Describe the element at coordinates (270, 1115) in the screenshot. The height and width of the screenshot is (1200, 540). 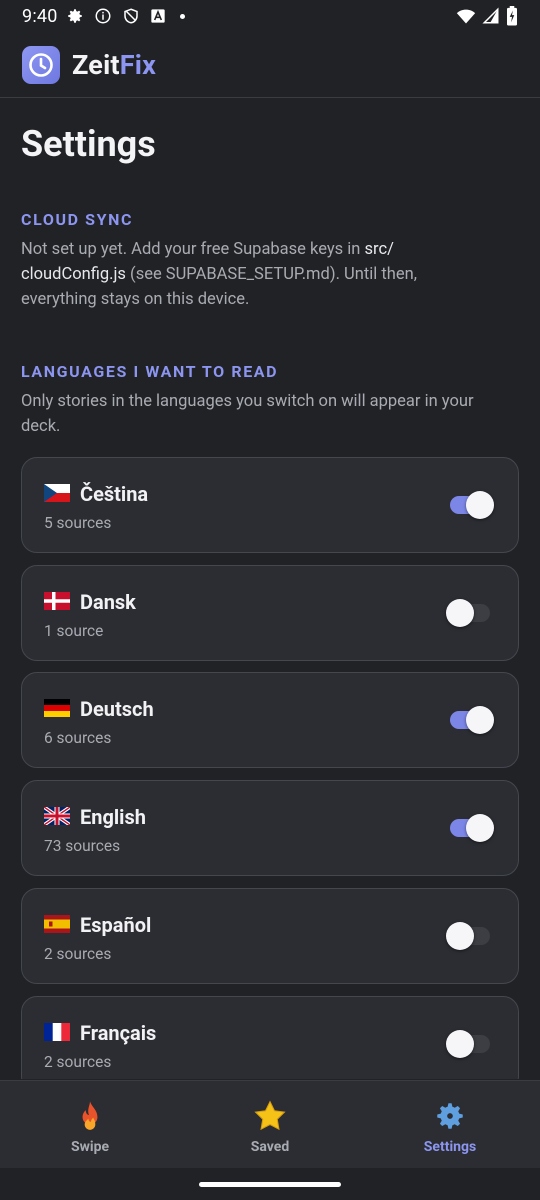
I see `star-icon` at that location.